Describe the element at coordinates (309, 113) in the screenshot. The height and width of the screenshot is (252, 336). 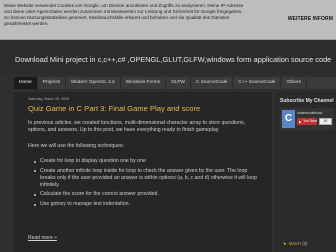
I see `channel-name: codeincodeblock` at that location.